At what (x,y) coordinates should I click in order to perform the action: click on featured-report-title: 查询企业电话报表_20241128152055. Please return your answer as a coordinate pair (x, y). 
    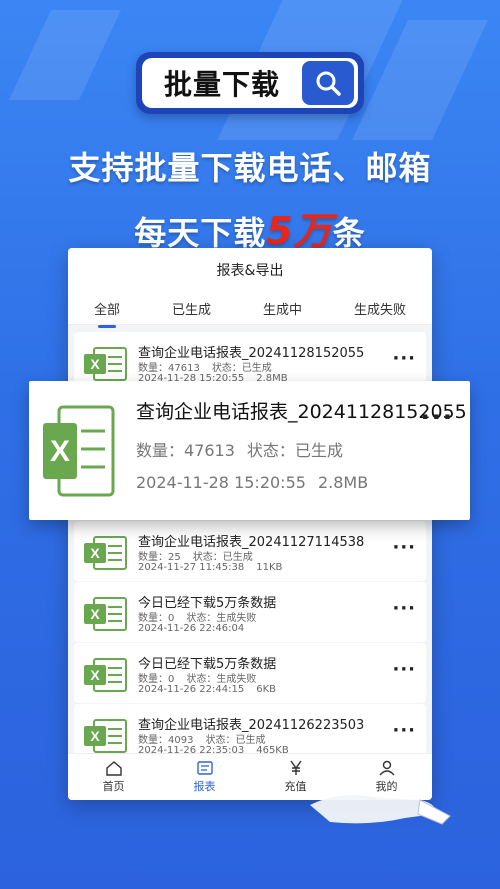
    Looking at the image, I should click on (301, 412).